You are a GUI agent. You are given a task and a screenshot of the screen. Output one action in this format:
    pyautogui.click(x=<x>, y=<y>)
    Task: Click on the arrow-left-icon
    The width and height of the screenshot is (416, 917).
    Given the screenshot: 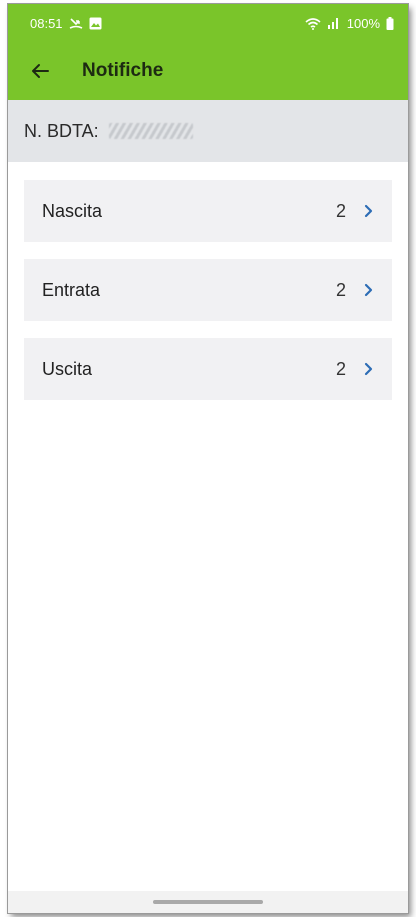 What is the action you would take?
    pyautogui.click(x=40, y=71)
    